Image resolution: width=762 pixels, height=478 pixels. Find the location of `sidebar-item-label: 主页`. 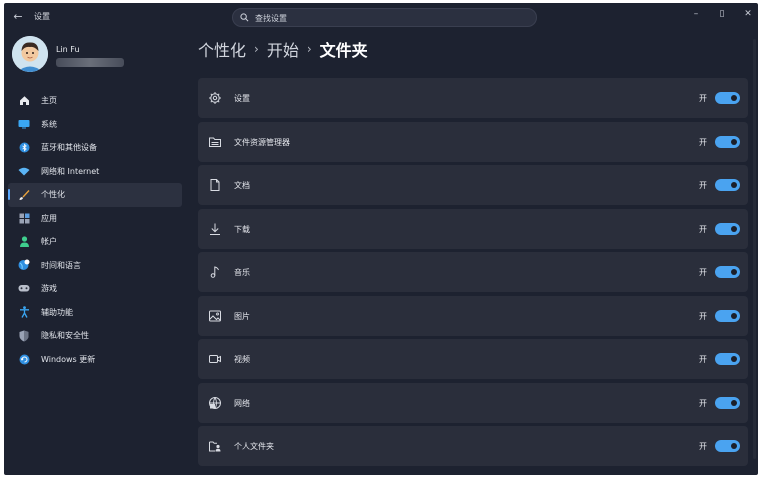

sidebar-item-label: 主页 is located at coordinates (49, 101).